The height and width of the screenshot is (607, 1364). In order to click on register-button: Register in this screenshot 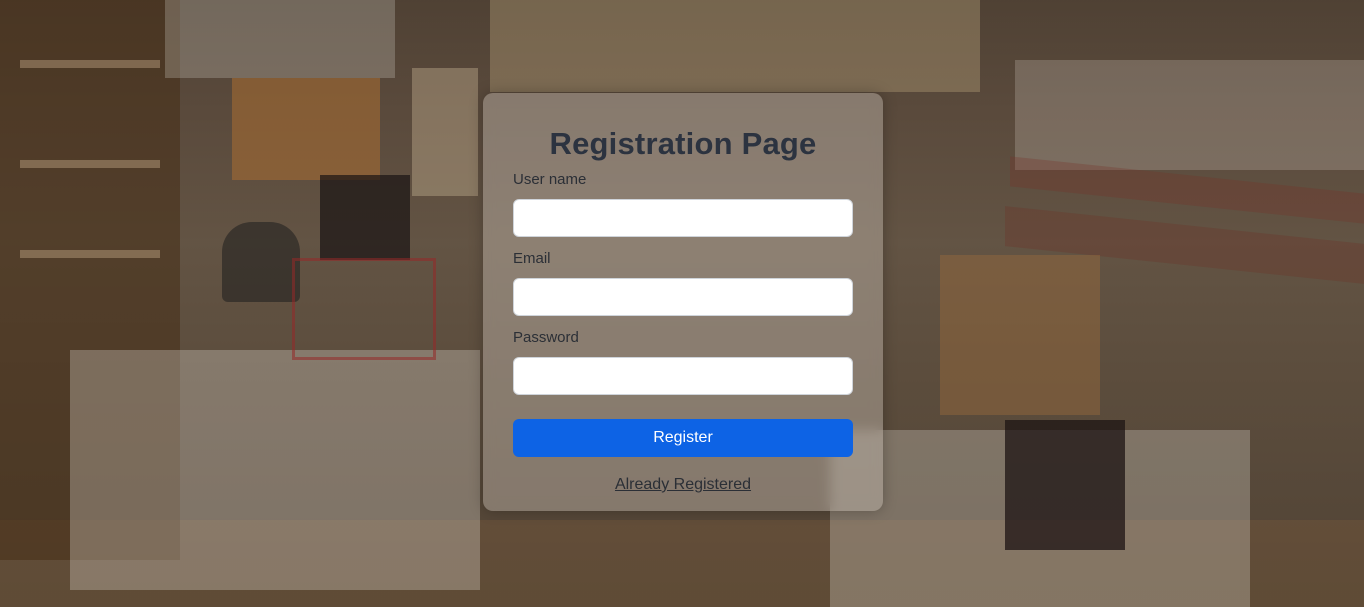, I will do `click(683, 438)`.